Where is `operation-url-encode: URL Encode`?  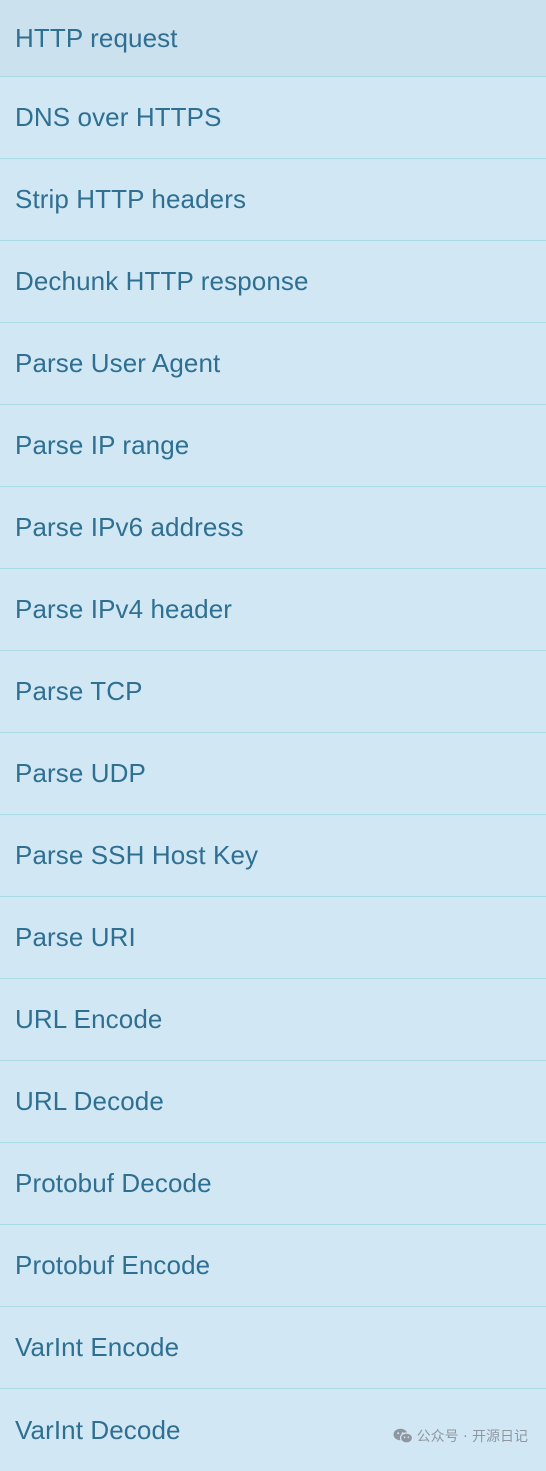
operation-url-encode: URL Encode is located at coordinates (273, 1020).